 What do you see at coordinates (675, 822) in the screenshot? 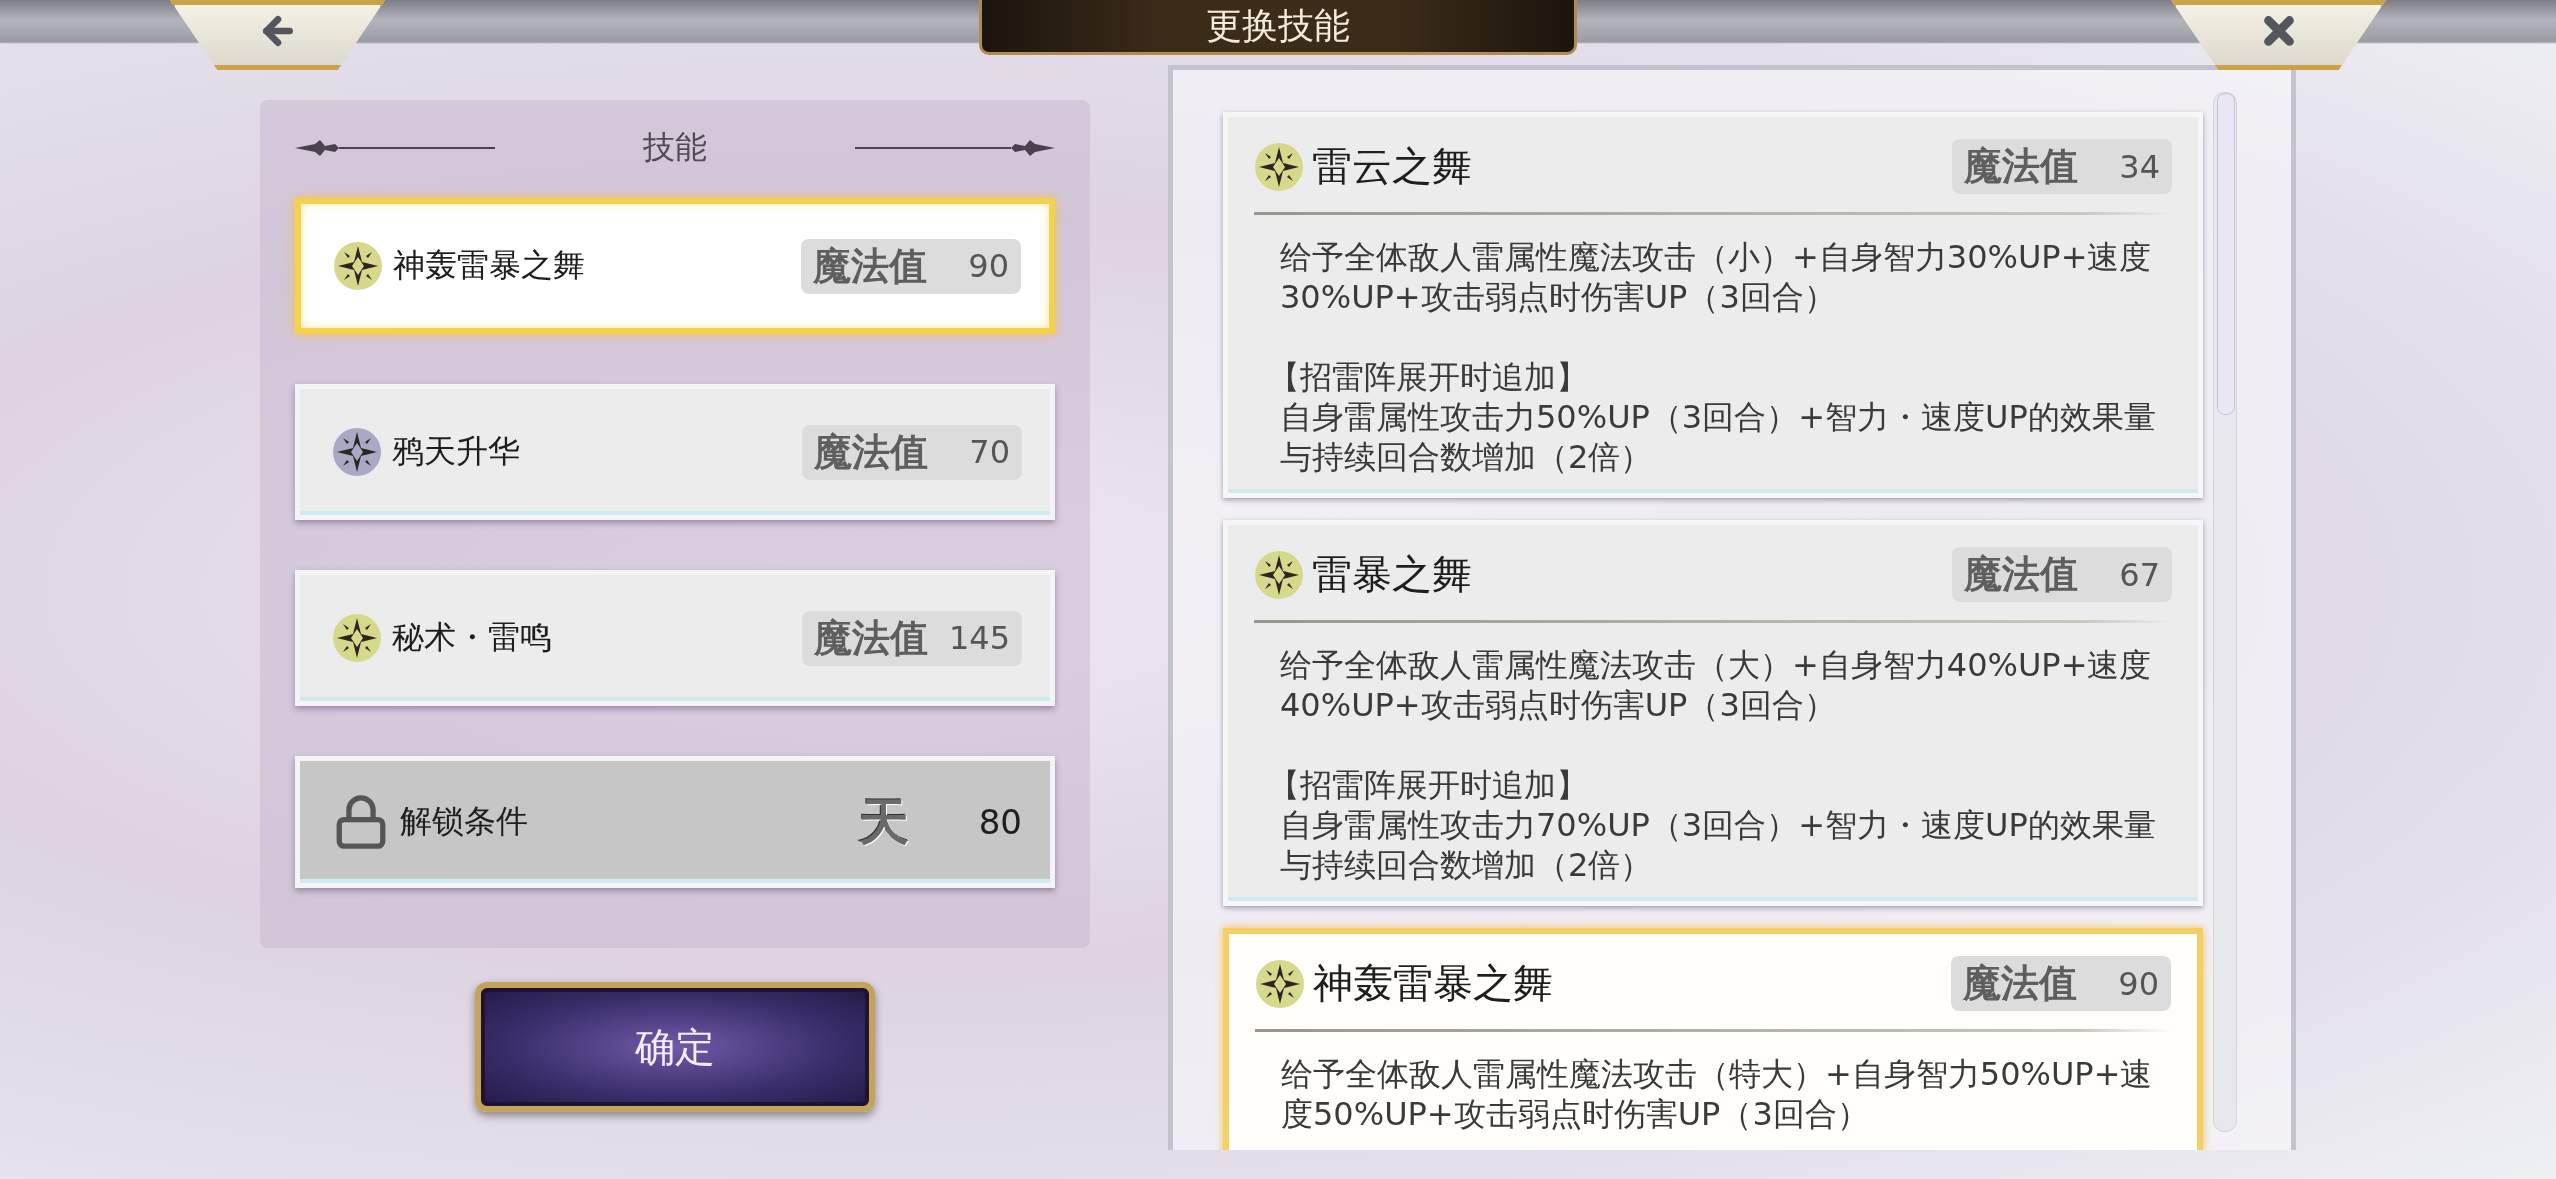
I see `locked-skill-row: 解锁条件 天 80` at bounding box center [675, 822].